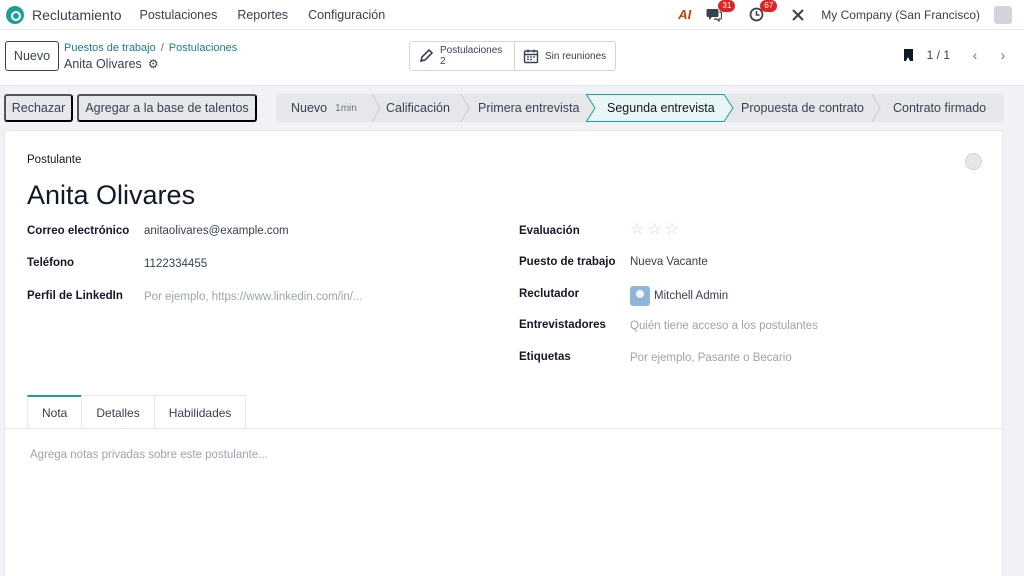  Describe the element at coordinates (576, 56) in the screenshot. I see `smart-meetings-label: Sin reuniones` at that location.